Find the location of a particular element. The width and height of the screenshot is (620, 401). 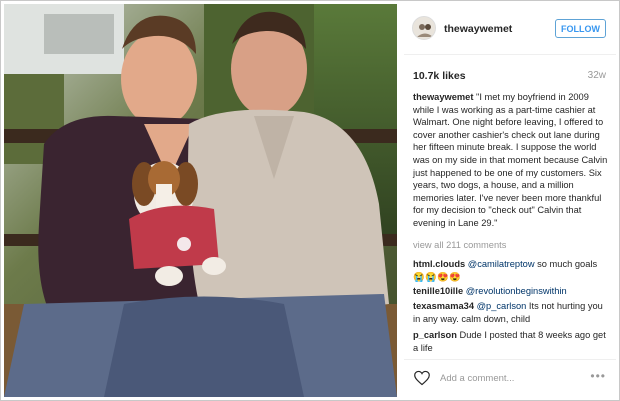

post-footer: Add a comment... ••• is located at coordinates (510, 378).